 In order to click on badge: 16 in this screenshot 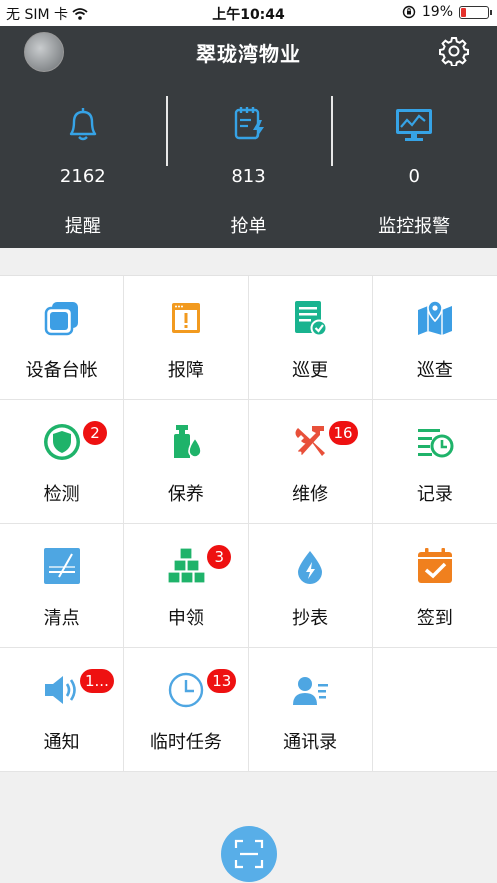, I will do `click(343, 433)`.